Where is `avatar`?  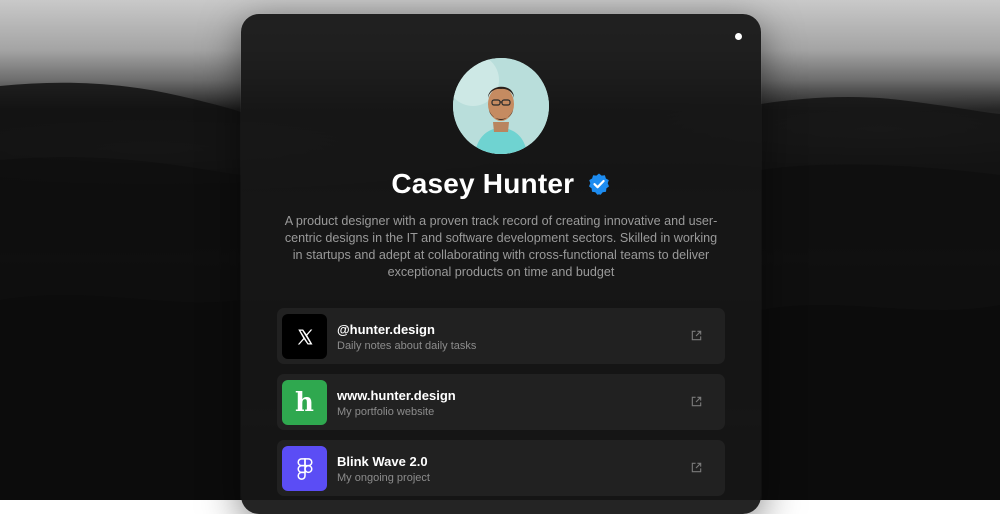
avatar is located at coordinates (501, 106).